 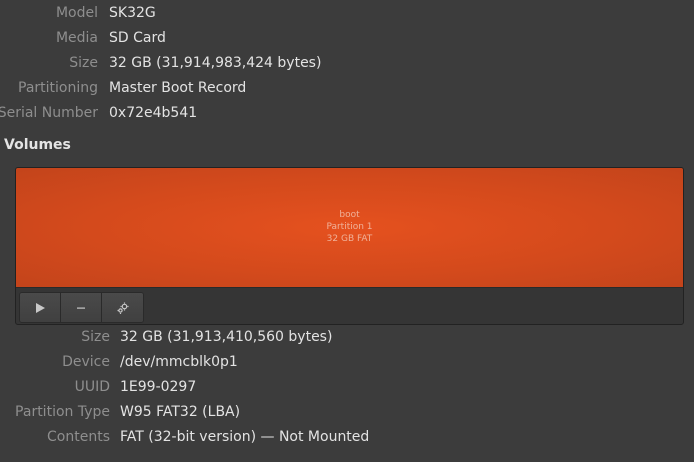 I want to click on drive-media-label: Media, so click(x=76, y=38).